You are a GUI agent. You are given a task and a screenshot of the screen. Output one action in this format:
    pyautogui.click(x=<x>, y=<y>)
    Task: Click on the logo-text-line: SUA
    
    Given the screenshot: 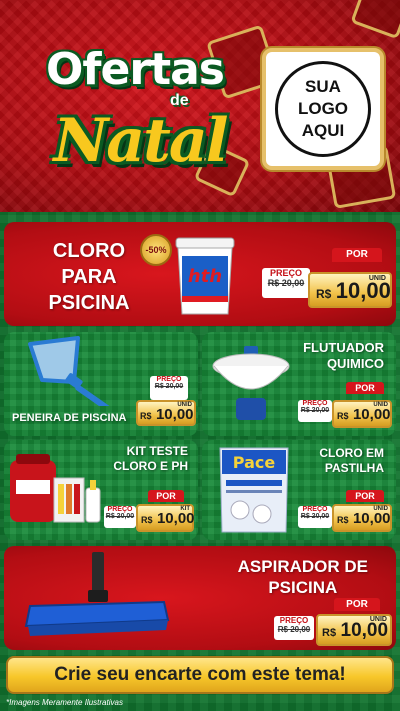 What is the action you would take?
    pyautogui.click(x=323, y=86)
    